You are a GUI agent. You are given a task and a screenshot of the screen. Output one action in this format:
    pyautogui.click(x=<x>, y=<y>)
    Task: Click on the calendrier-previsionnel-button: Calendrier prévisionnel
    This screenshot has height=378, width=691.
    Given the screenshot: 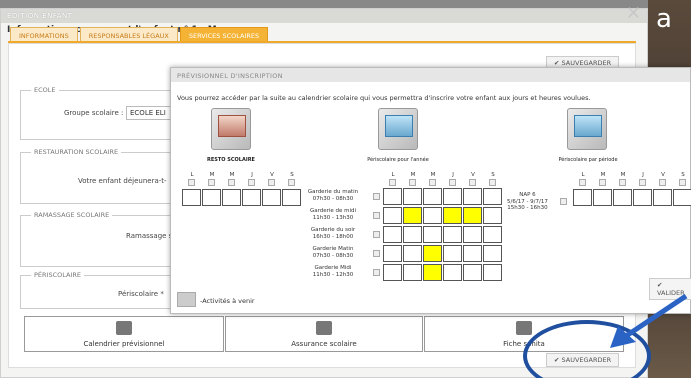 What is the action you would take?
    pyautogui.click(x=124, y=334)
    